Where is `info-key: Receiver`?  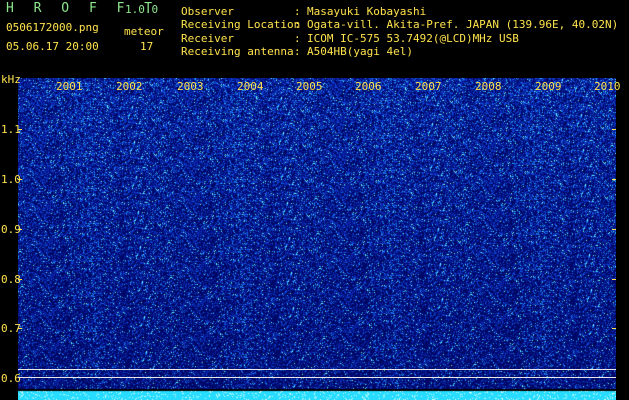
info-key: Receiver is located at coordinates (207, 38).